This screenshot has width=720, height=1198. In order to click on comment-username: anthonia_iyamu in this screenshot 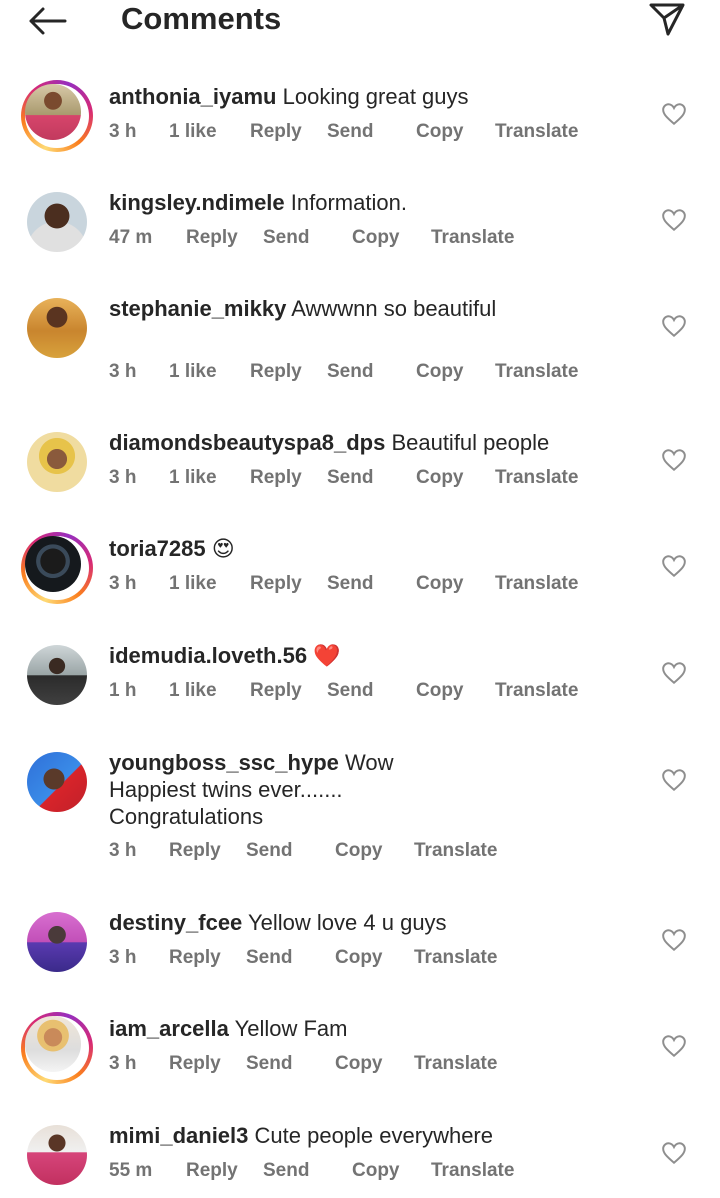, I will do `click(192, 96)`.